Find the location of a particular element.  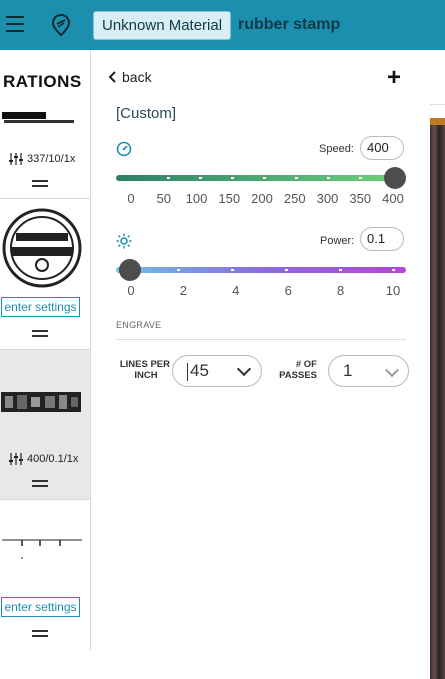

chevron-left-icon is located at coordinates (112, 77).